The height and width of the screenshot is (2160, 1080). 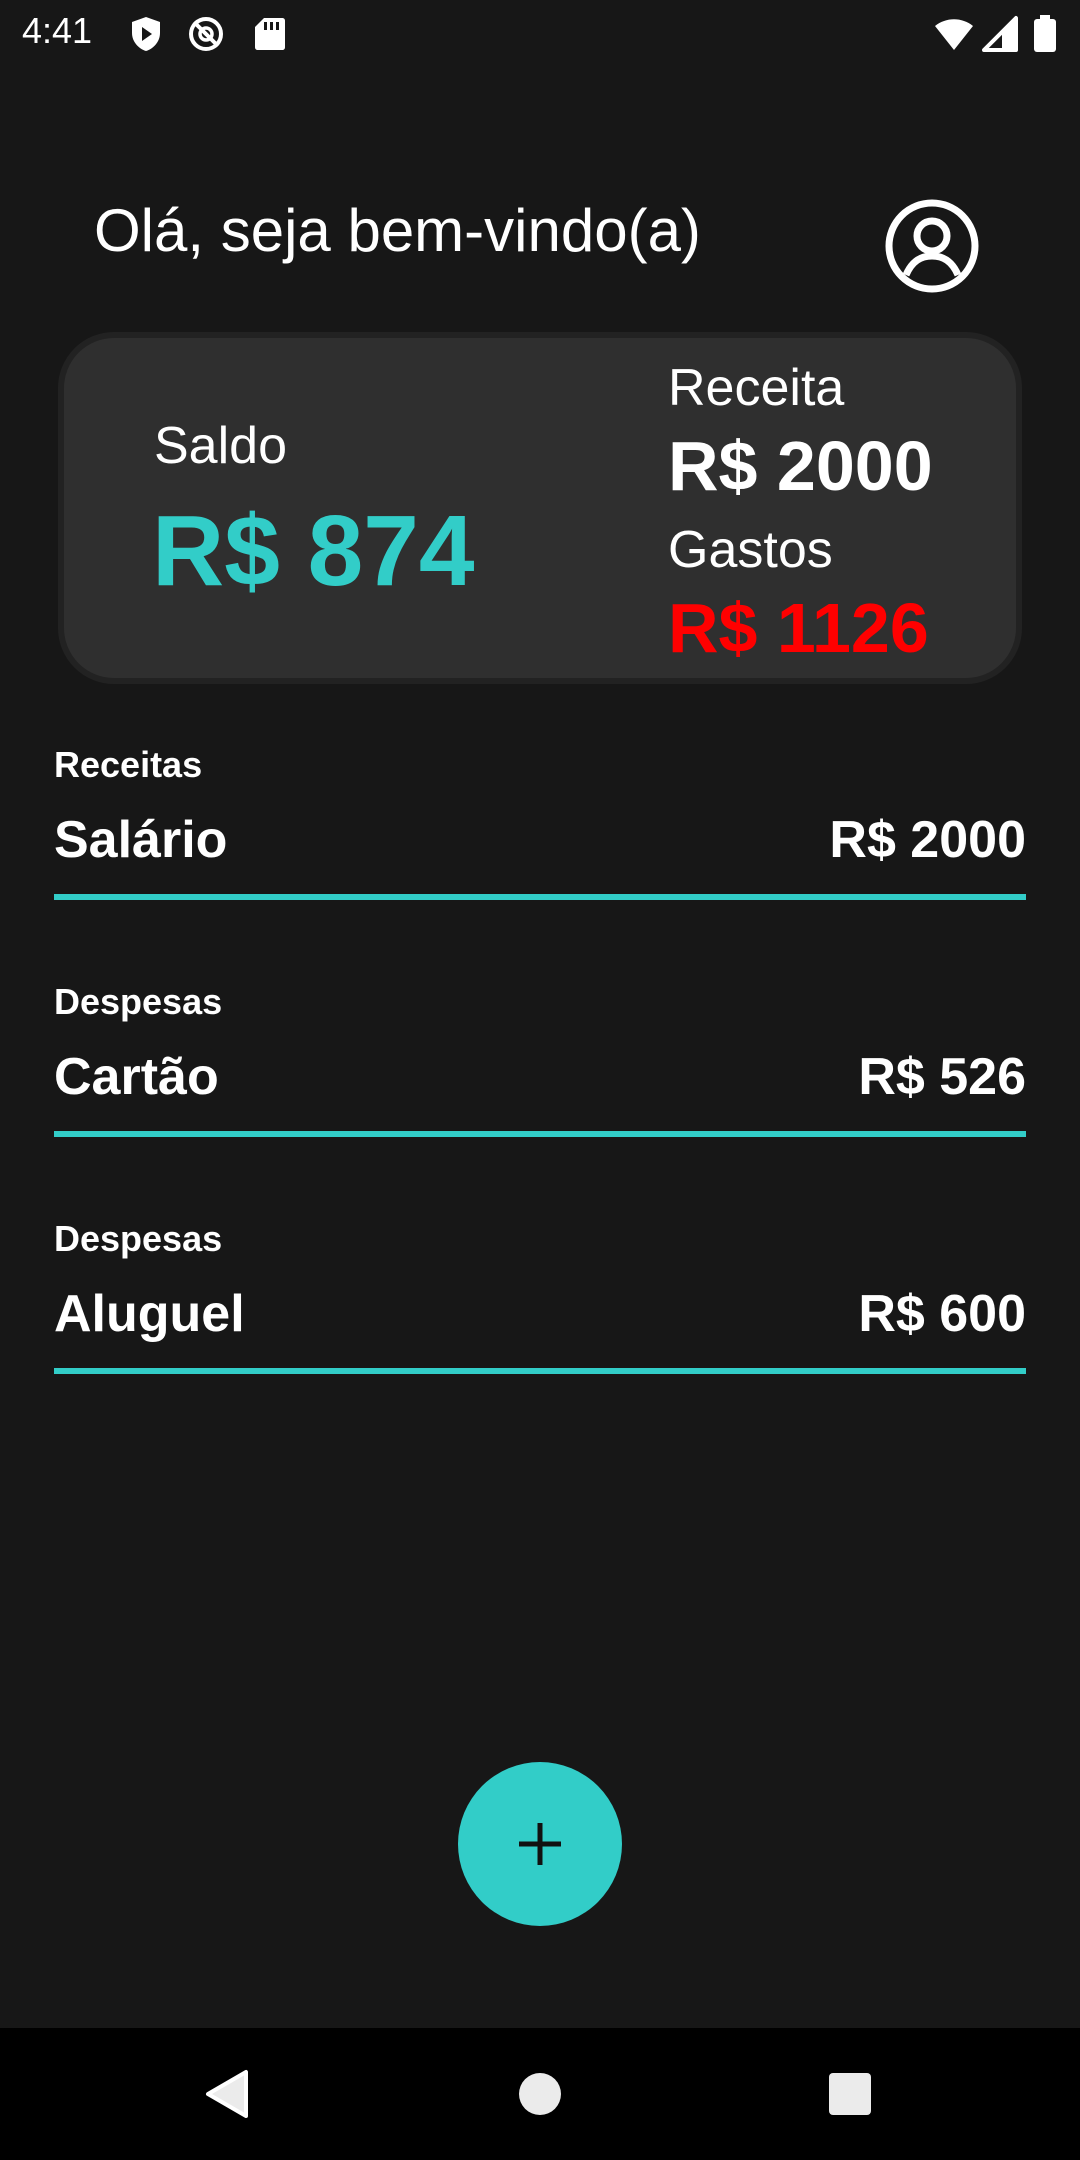 I want to click on transaction-item: Despesas Cartão R$ 526, so click(x=540, y=1070).